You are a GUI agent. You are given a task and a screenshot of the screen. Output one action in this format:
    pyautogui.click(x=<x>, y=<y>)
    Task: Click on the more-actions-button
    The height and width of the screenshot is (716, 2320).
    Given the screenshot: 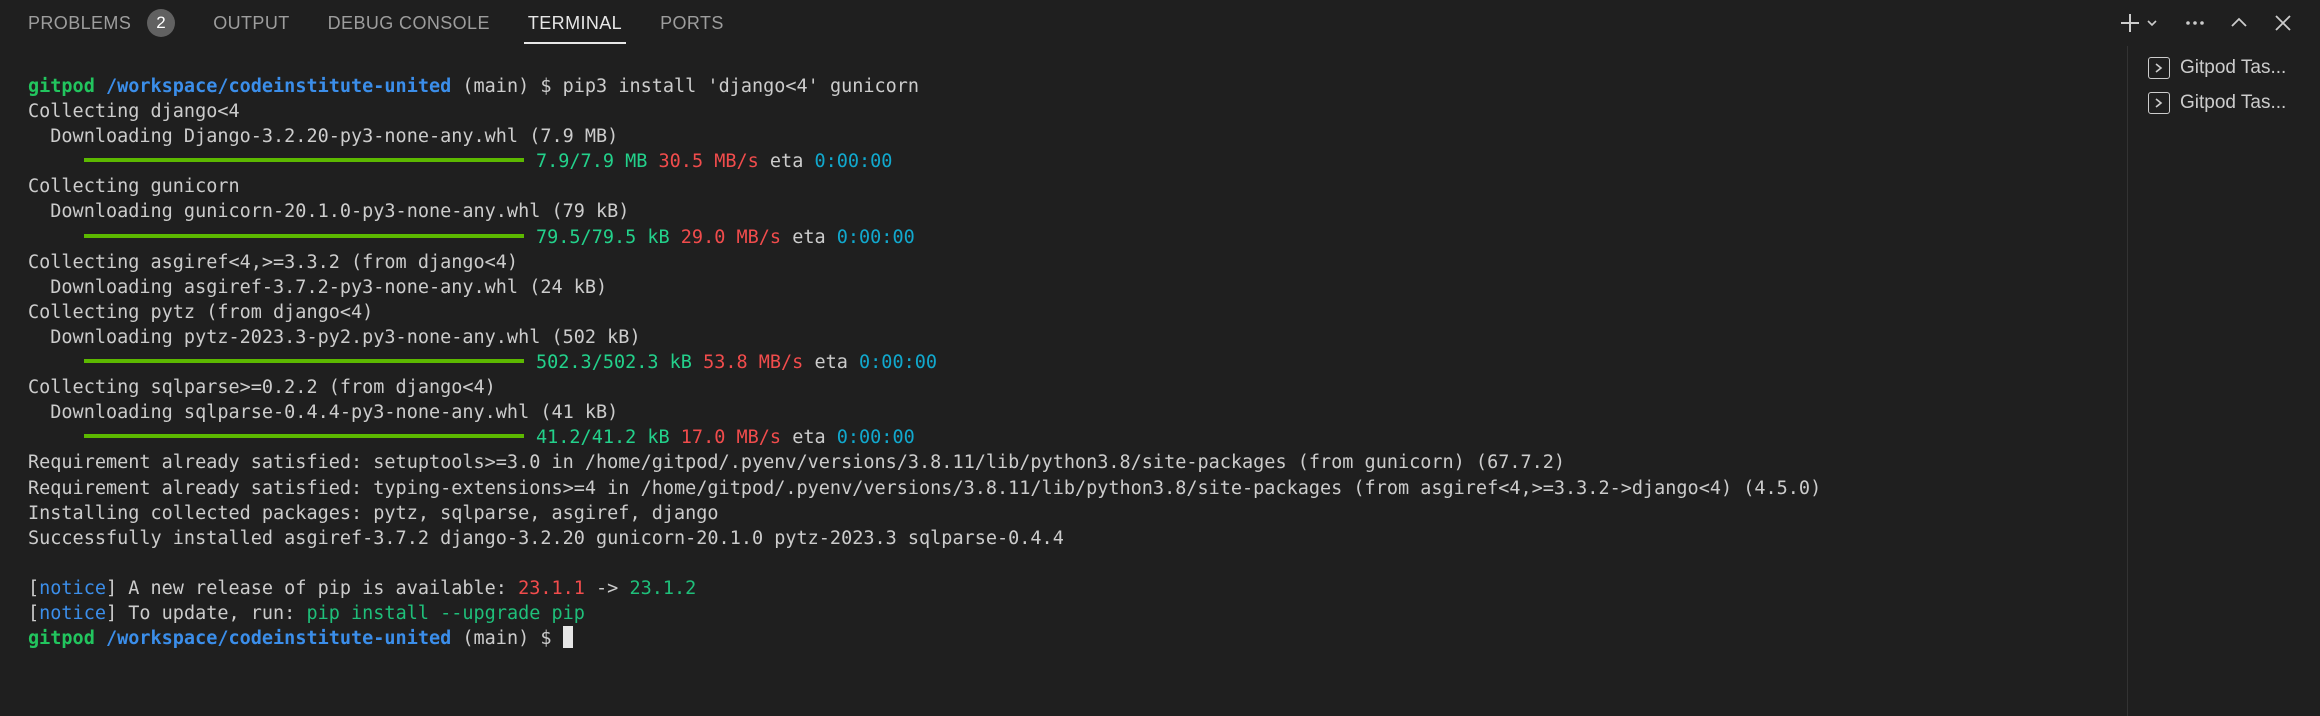 What is the action you would take?
    pyautogui.click(x=2195, y=23)
    